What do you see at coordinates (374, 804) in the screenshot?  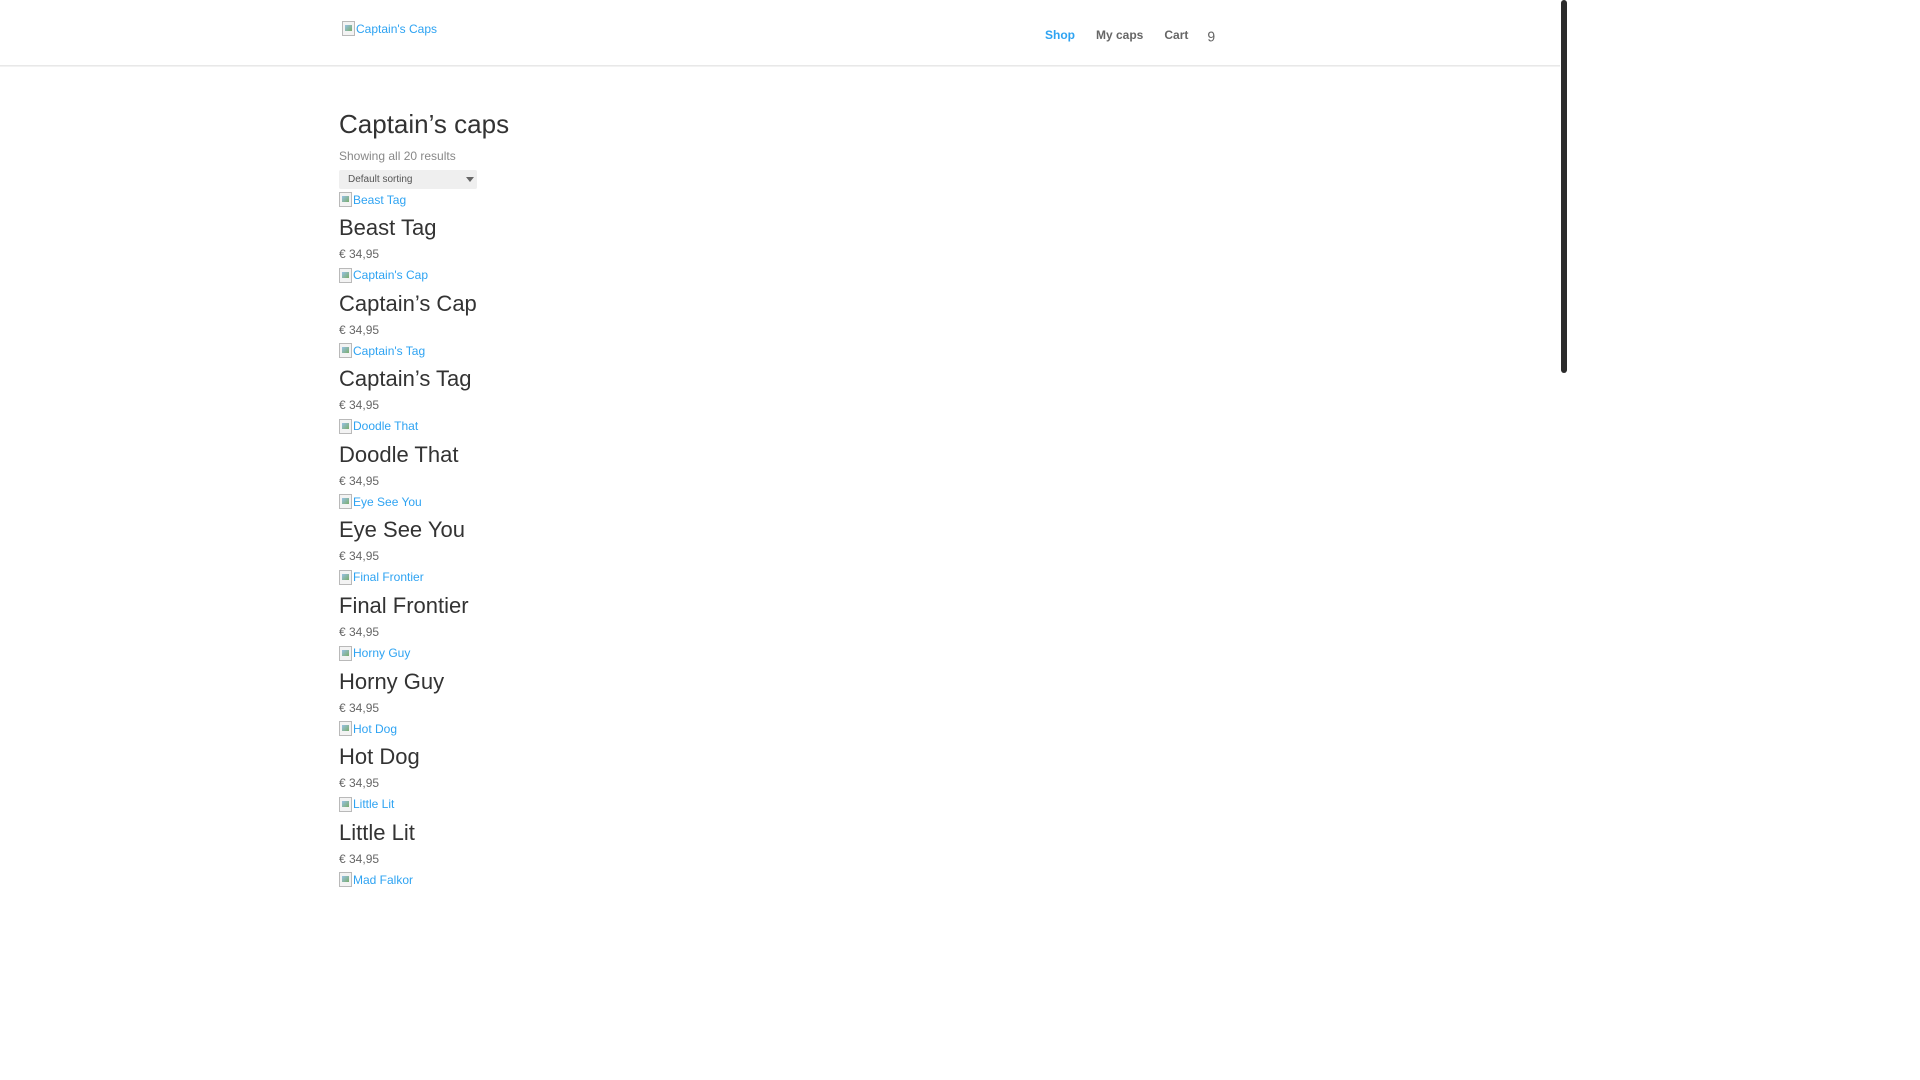 I see `product-image-alt: Little Lit` at bounding box center [374, 804].